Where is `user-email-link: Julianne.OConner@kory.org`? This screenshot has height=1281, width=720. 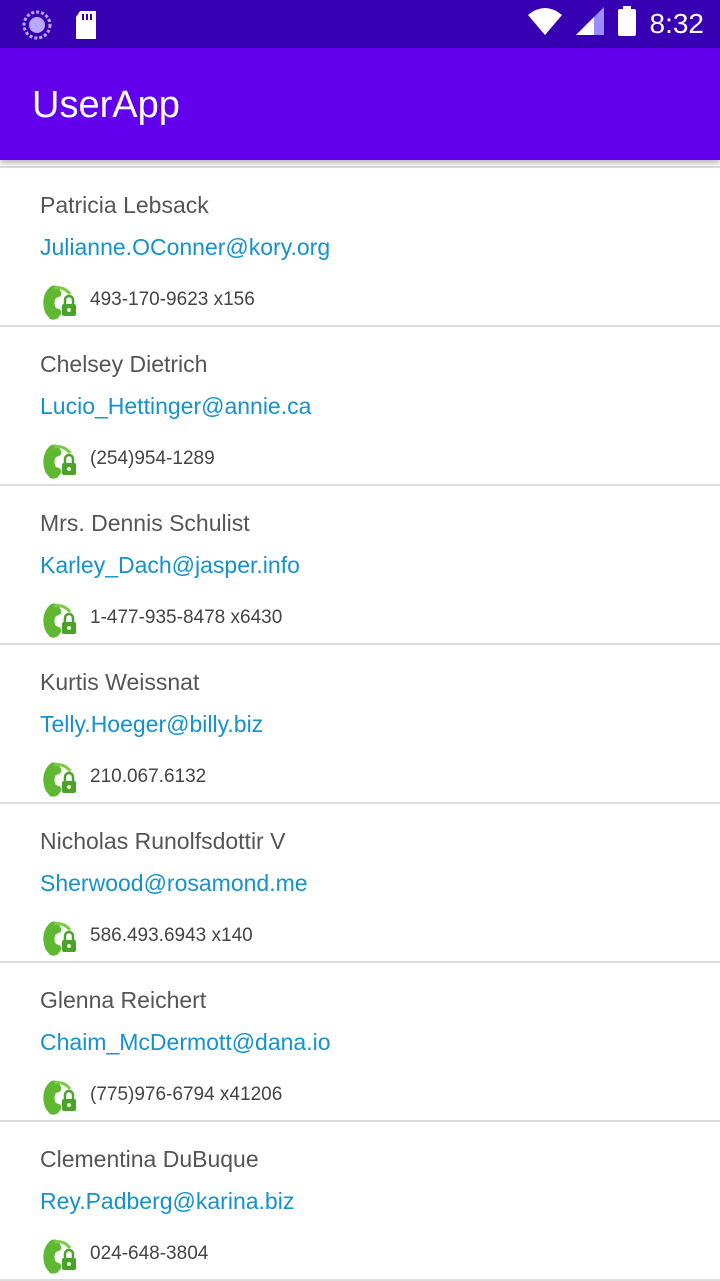
user-email-link: Julianne.OConner@kory.org is located at coordinates (185, 247).